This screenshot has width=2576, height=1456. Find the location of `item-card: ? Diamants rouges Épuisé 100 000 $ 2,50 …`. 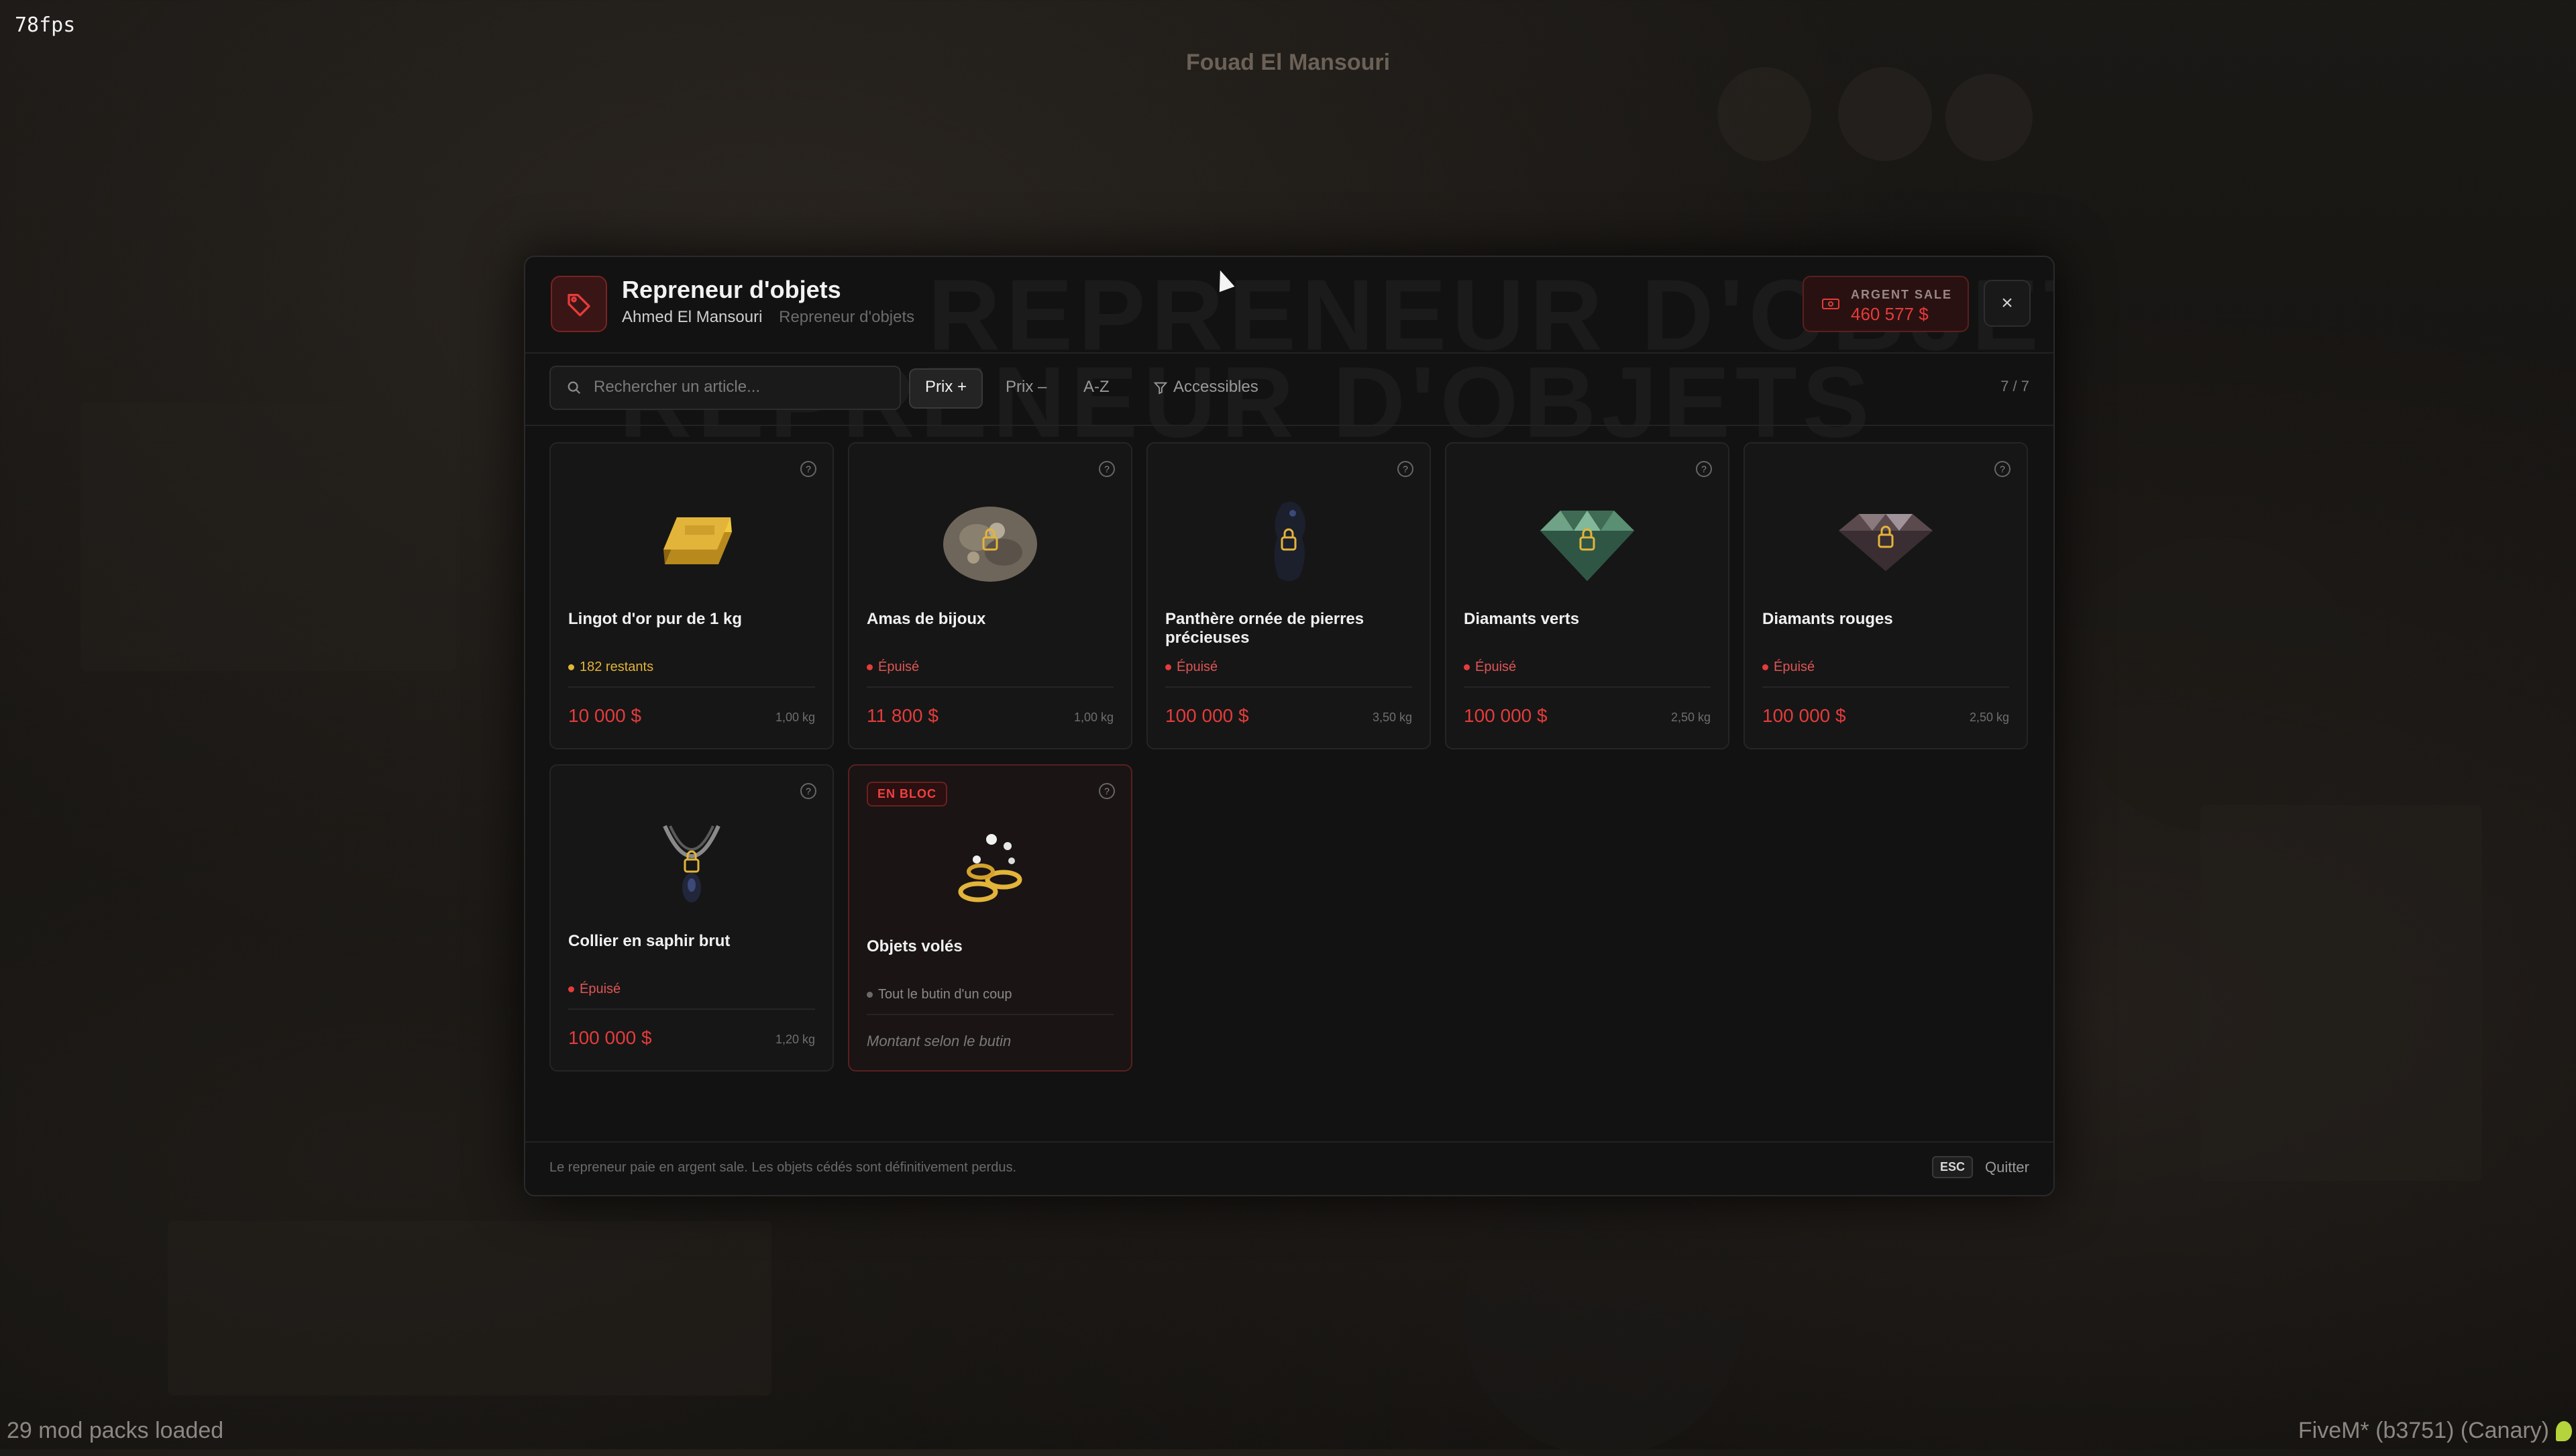

item-card: ? Diamants rouges Épuisé 100 000 $ 2,50 … is located at coordinates (1885, 595).